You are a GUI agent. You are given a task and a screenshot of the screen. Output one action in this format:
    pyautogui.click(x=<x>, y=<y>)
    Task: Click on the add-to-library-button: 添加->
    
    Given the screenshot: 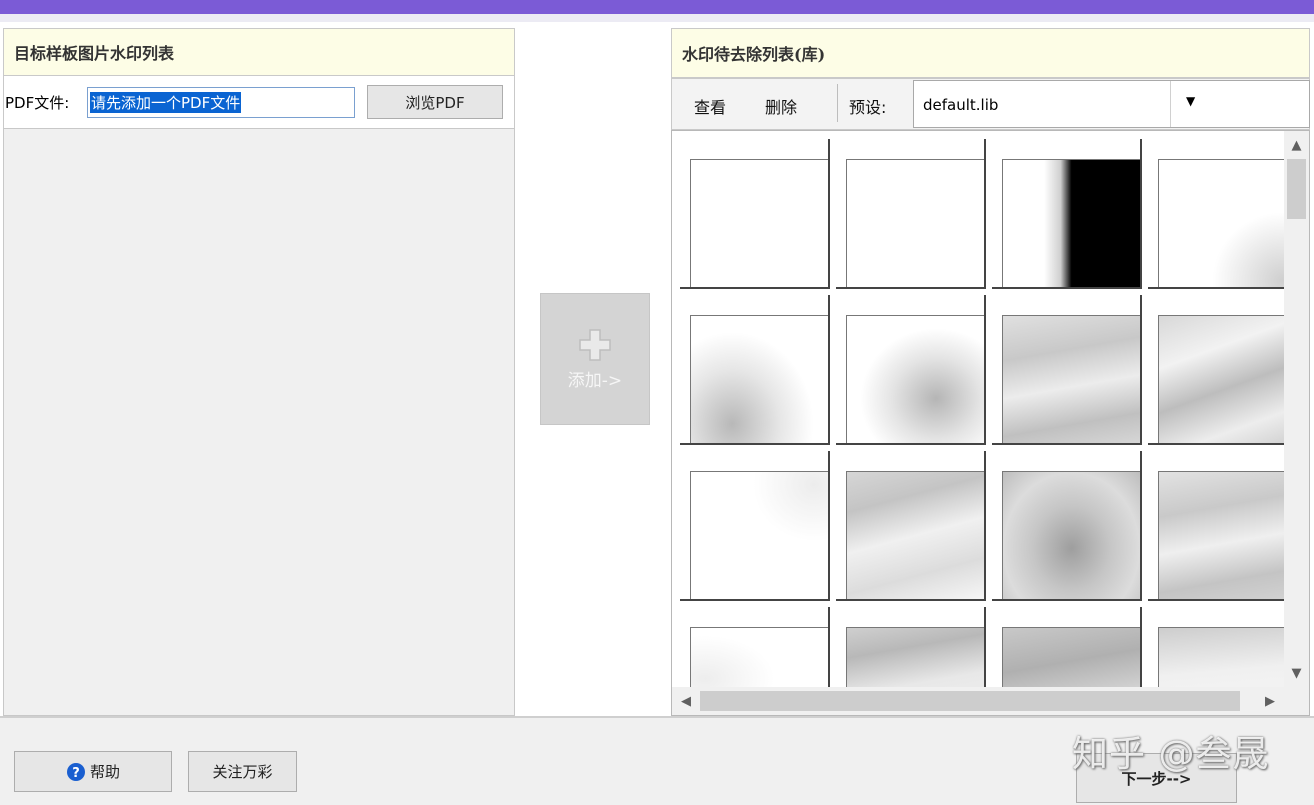 What is the action you would take?
    pyautogui.click(x=595, y=359)
    